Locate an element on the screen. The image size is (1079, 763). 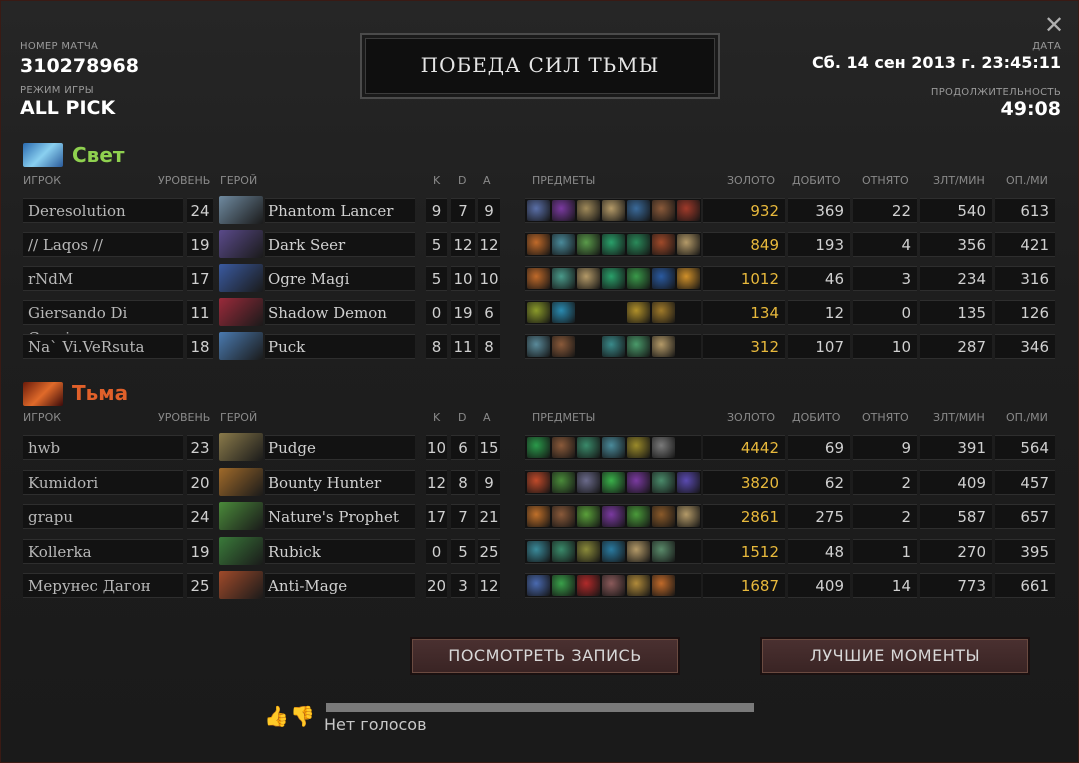
xp-per-minute: 126 is located at coordinates (1025, 312).